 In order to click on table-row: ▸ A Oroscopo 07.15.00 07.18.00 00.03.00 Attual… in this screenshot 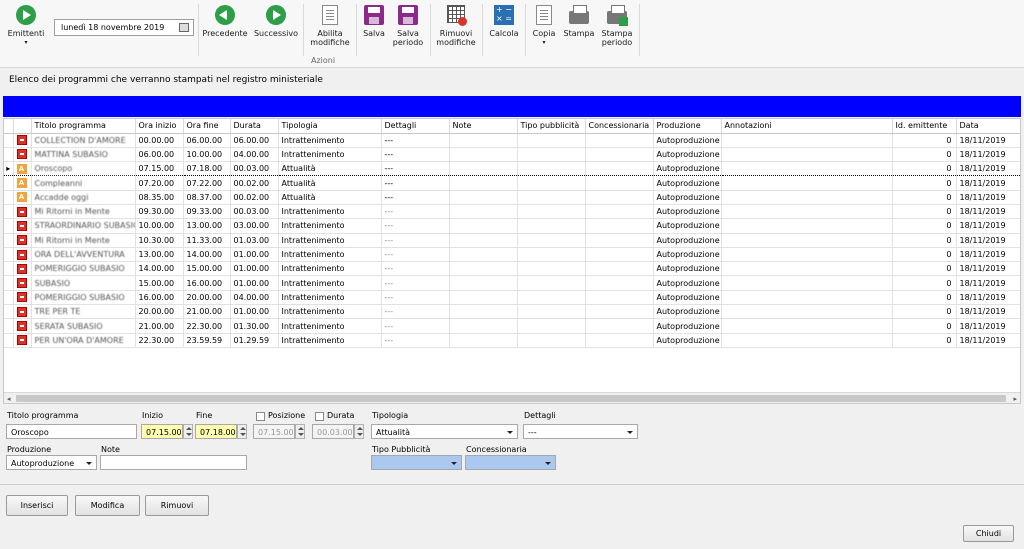, I will do `click(512, 169)`.